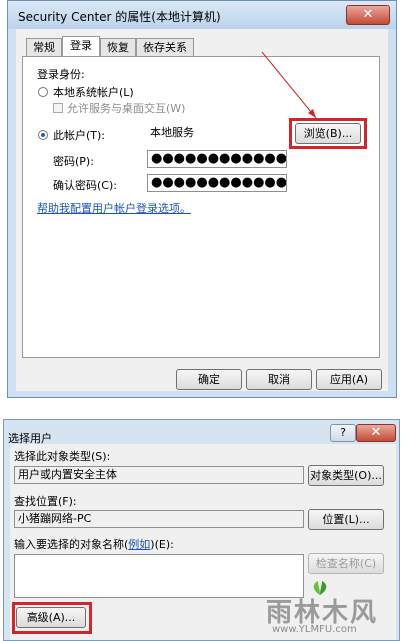  What do you see at coordinates (159, 519) in the screenshot?
I see `location-field: 小猪蹦网络-PC` at bounding box center [159, 519].